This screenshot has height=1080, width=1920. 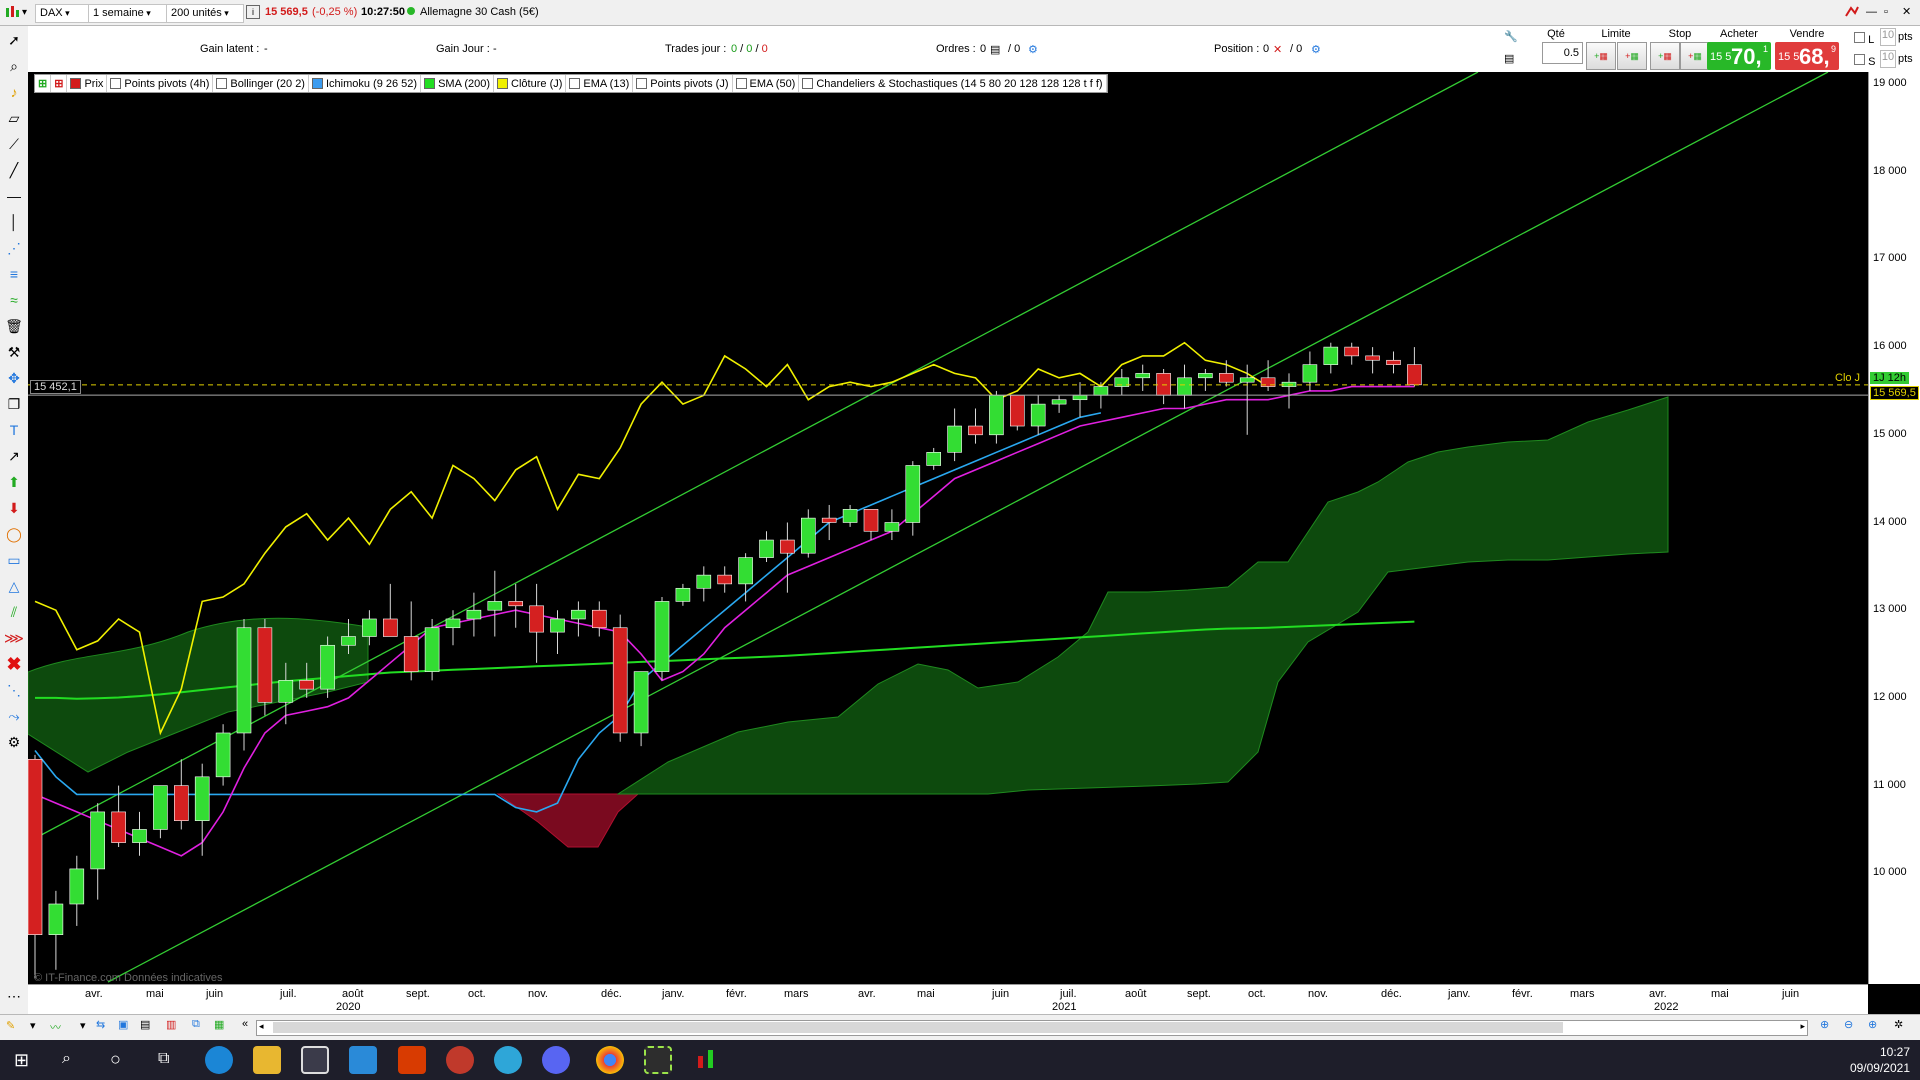 What do you see at coordinates (766, 83) in the screenshot?
I see `indicator-8: EMA (50)` at bounding box center [766, 83].